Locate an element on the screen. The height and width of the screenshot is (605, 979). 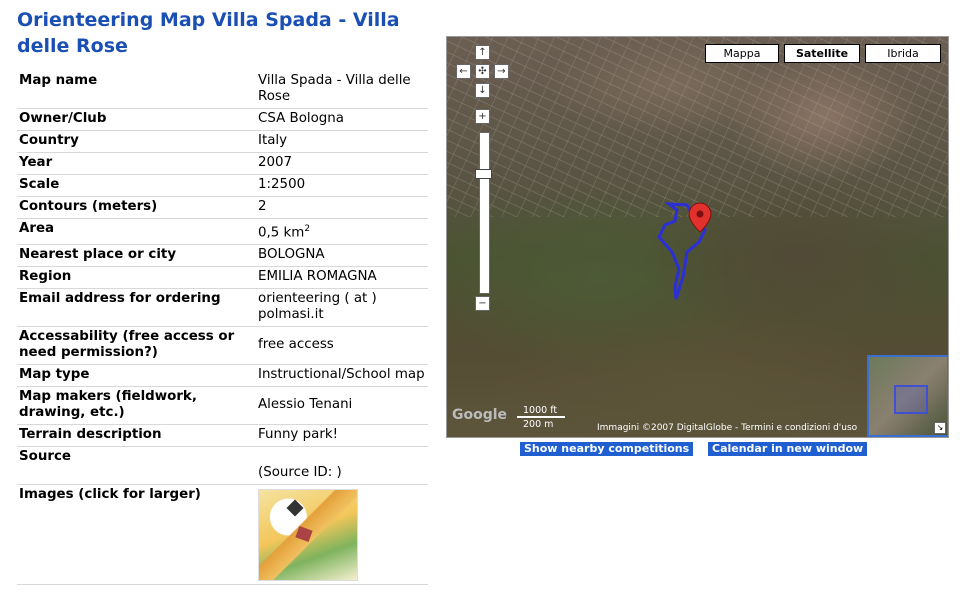
table-row: Map name Villa Spada - Villa delle Rose is located at coordinates (222, 90).